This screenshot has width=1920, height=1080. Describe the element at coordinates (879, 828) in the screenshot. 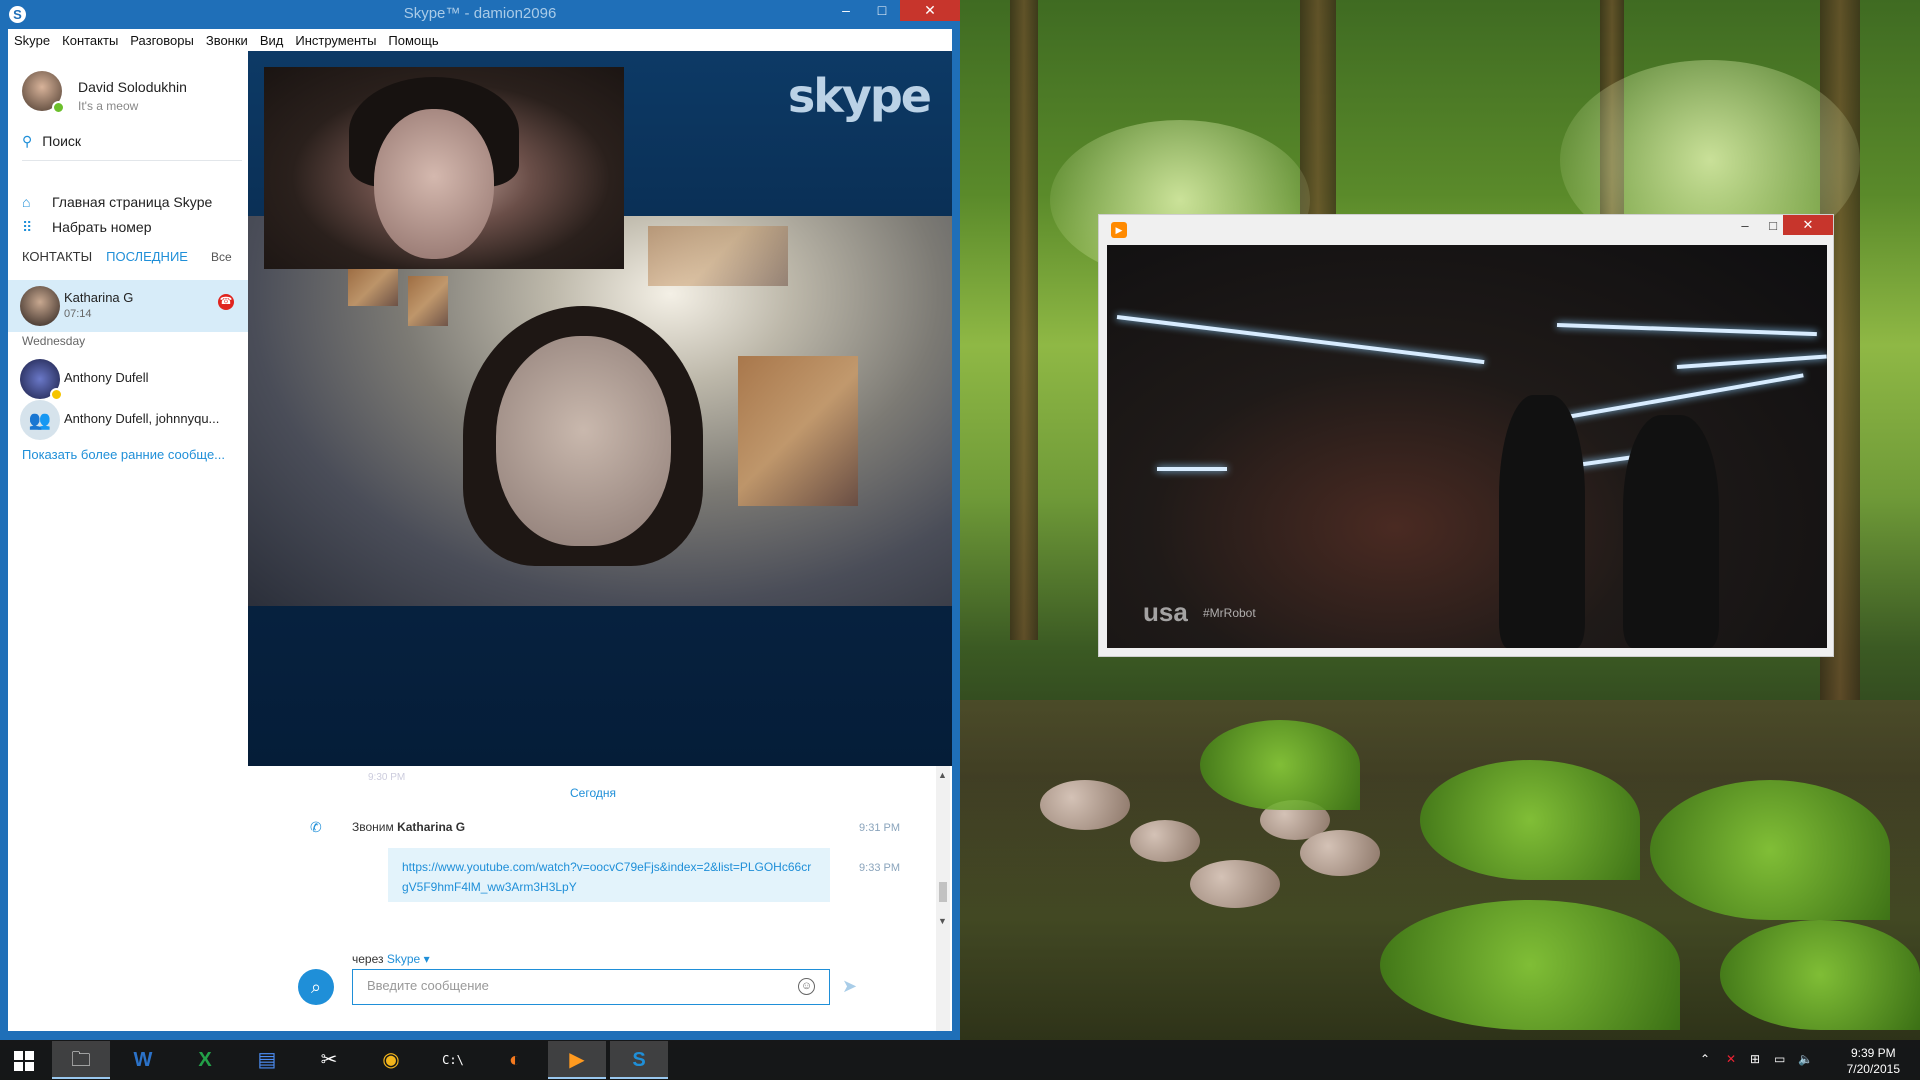

I see `call-time: 9:31 PM` at that location.